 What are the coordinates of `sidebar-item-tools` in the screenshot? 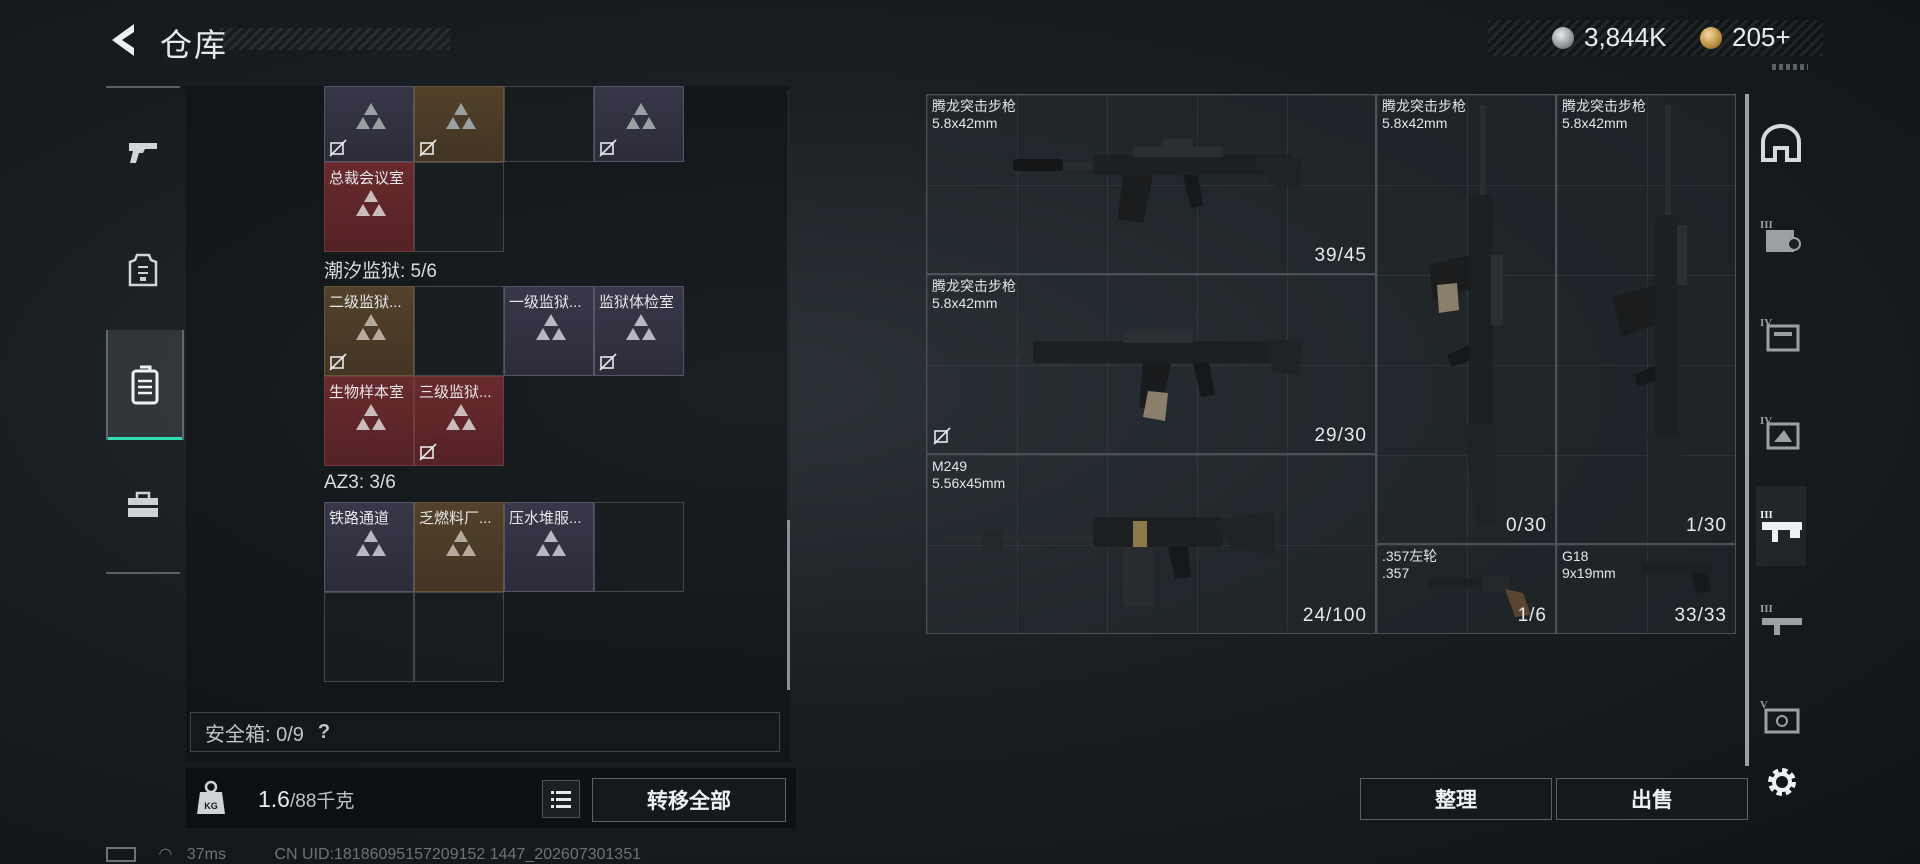 It's located at (143, 505).